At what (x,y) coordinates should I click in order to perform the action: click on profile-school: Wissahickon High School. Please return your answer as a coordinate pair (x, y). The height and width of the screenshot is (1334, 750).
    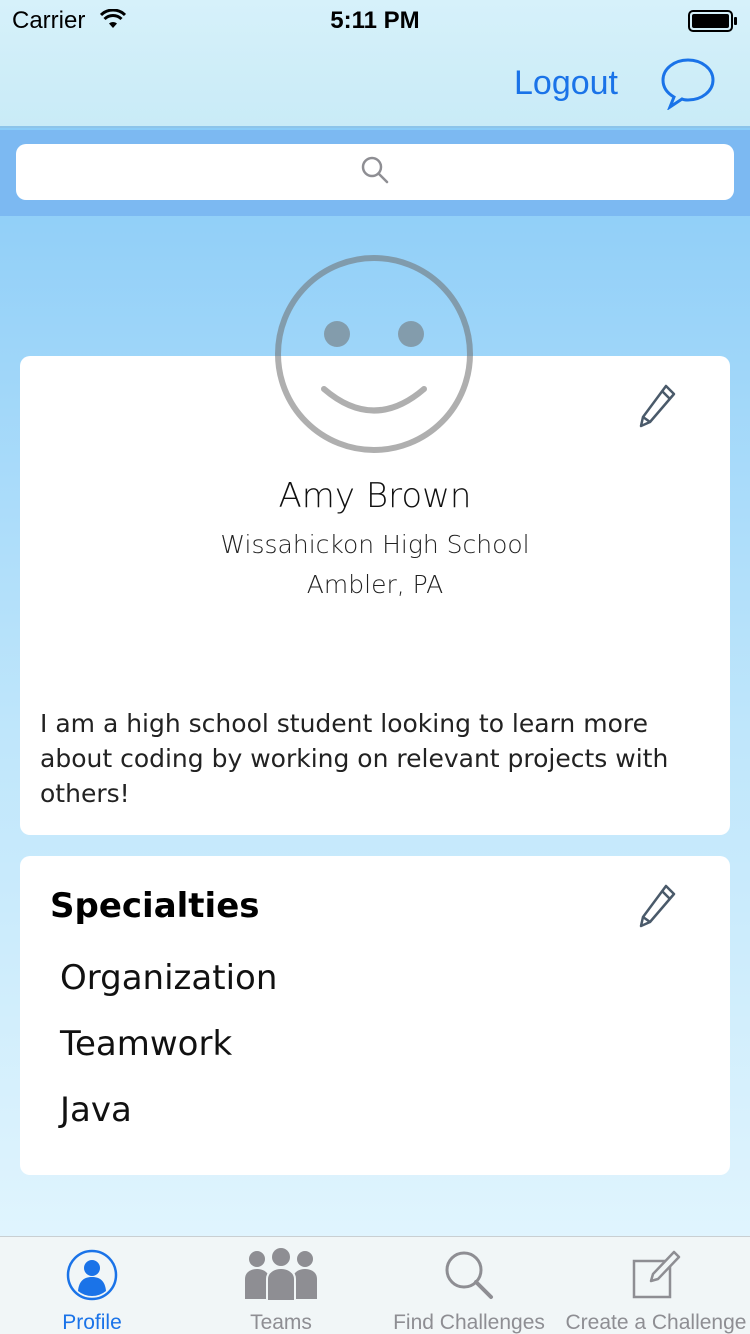
    Looking at the image, I should click on (375, 544).